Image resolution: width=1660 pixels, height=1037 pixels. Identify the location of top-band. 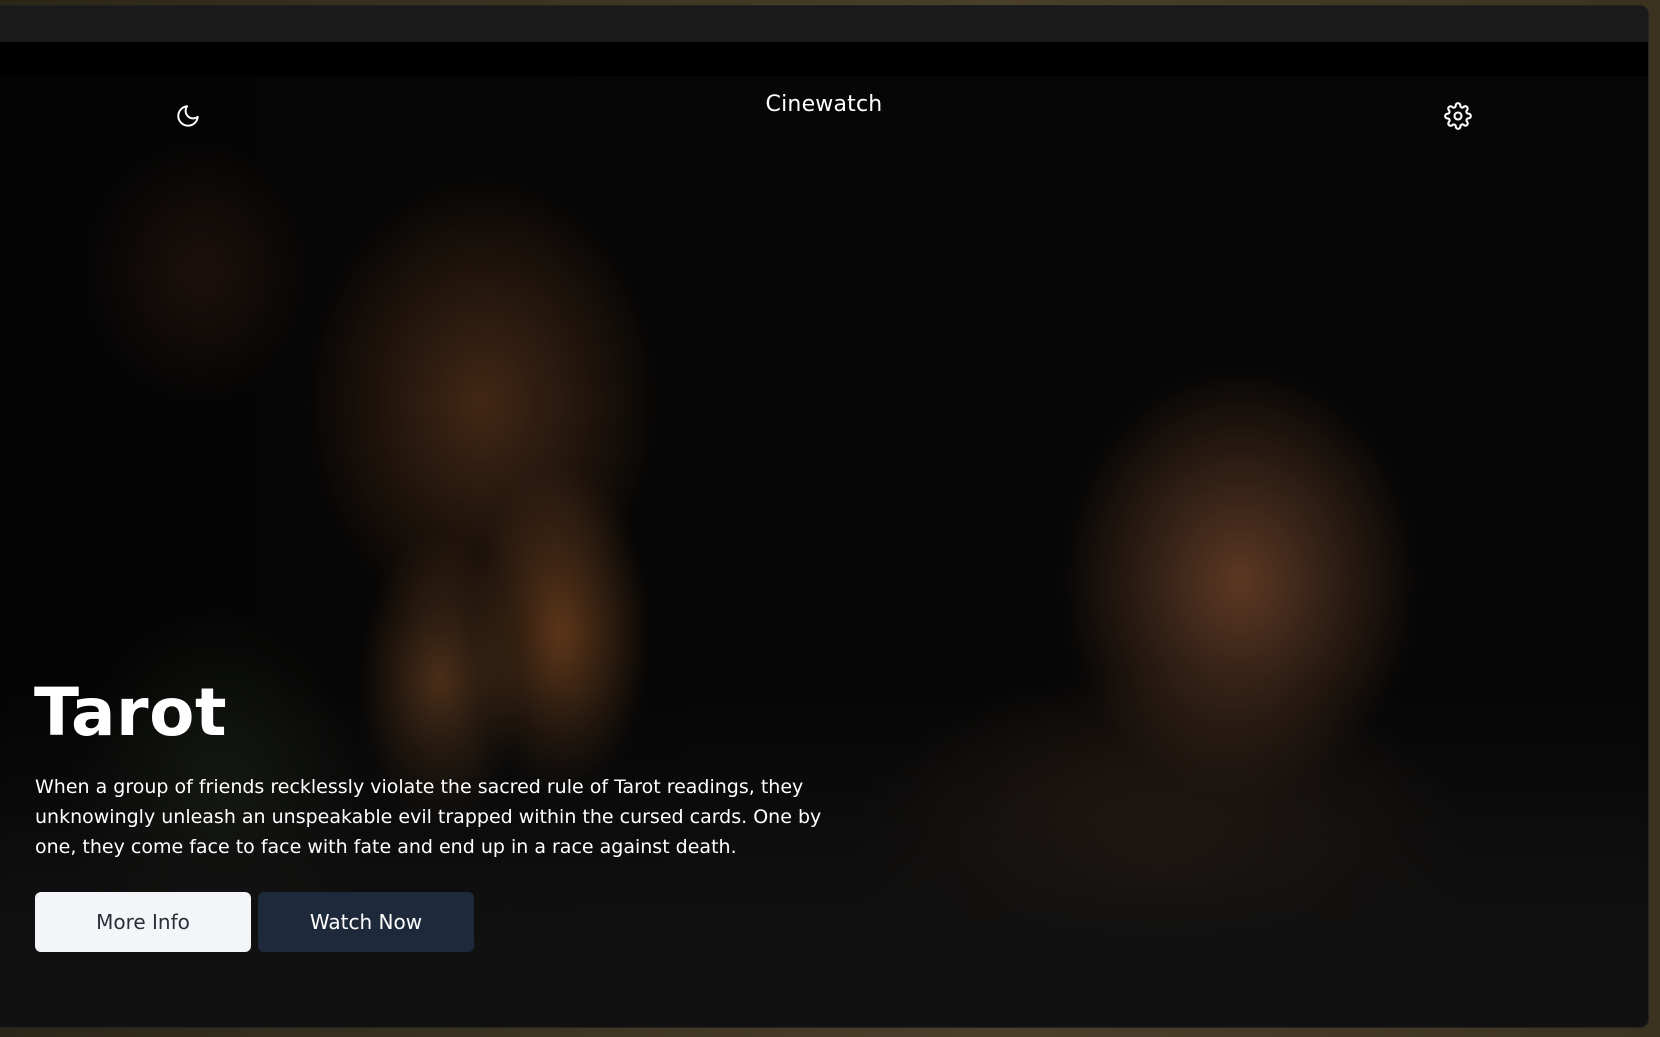
(824, 59).